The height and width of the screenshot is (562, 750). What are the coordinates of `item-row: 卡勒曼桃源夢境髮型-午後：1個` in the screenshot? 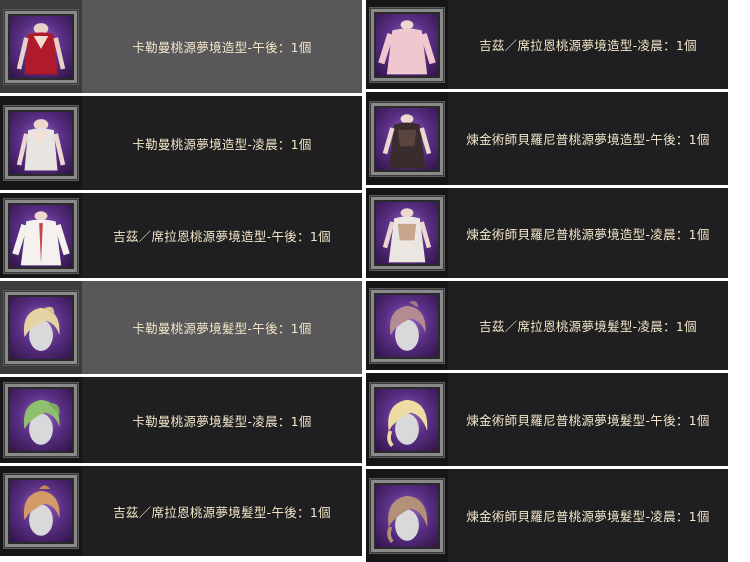 It's located at (181, 327).